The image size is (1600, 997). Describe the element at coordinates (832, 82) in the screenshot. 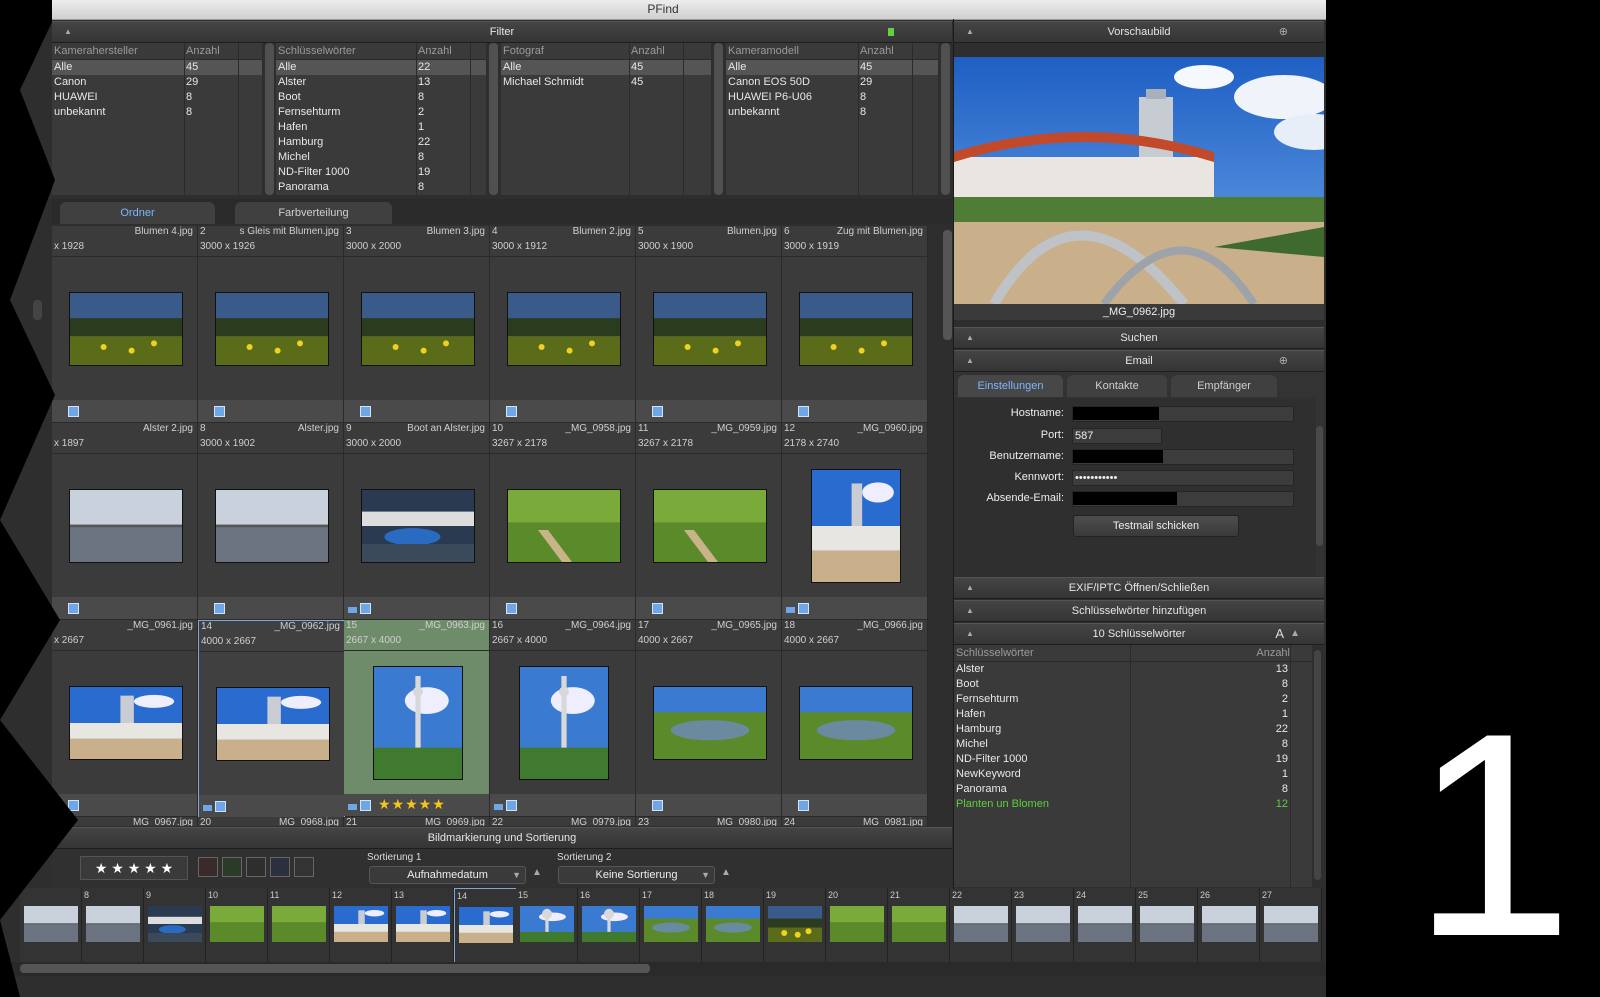

I see `table-row: Canon EOS 50D 29` at that location.